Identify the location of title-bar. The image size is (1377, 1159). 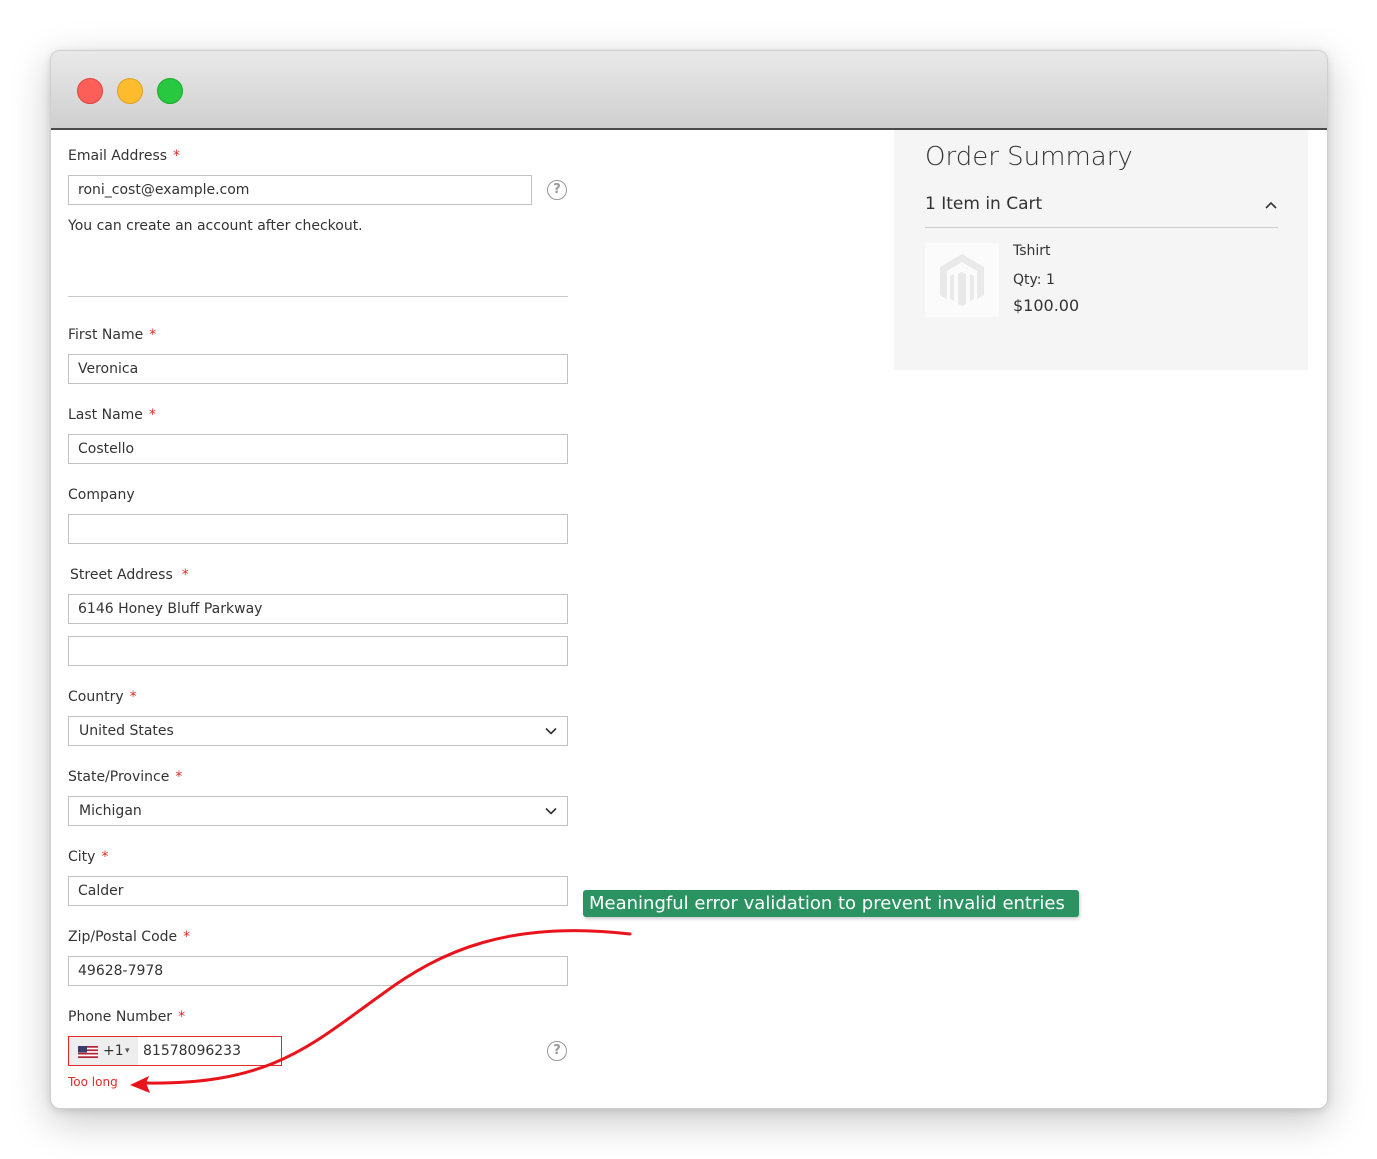
(689, 90).